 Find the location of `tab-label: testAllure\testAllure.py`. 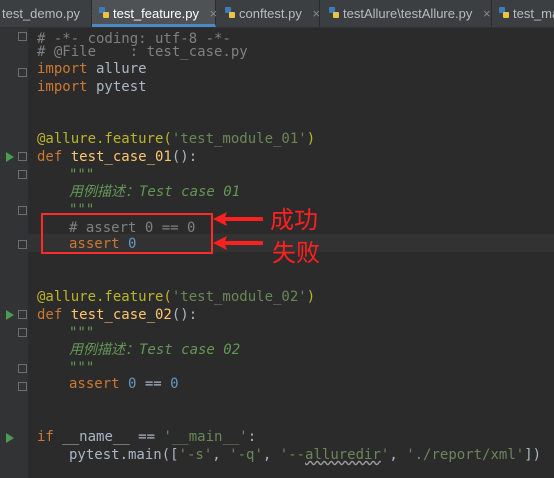

tab-label: testAllure\testAllure.py is located at coordinates (408, 13).